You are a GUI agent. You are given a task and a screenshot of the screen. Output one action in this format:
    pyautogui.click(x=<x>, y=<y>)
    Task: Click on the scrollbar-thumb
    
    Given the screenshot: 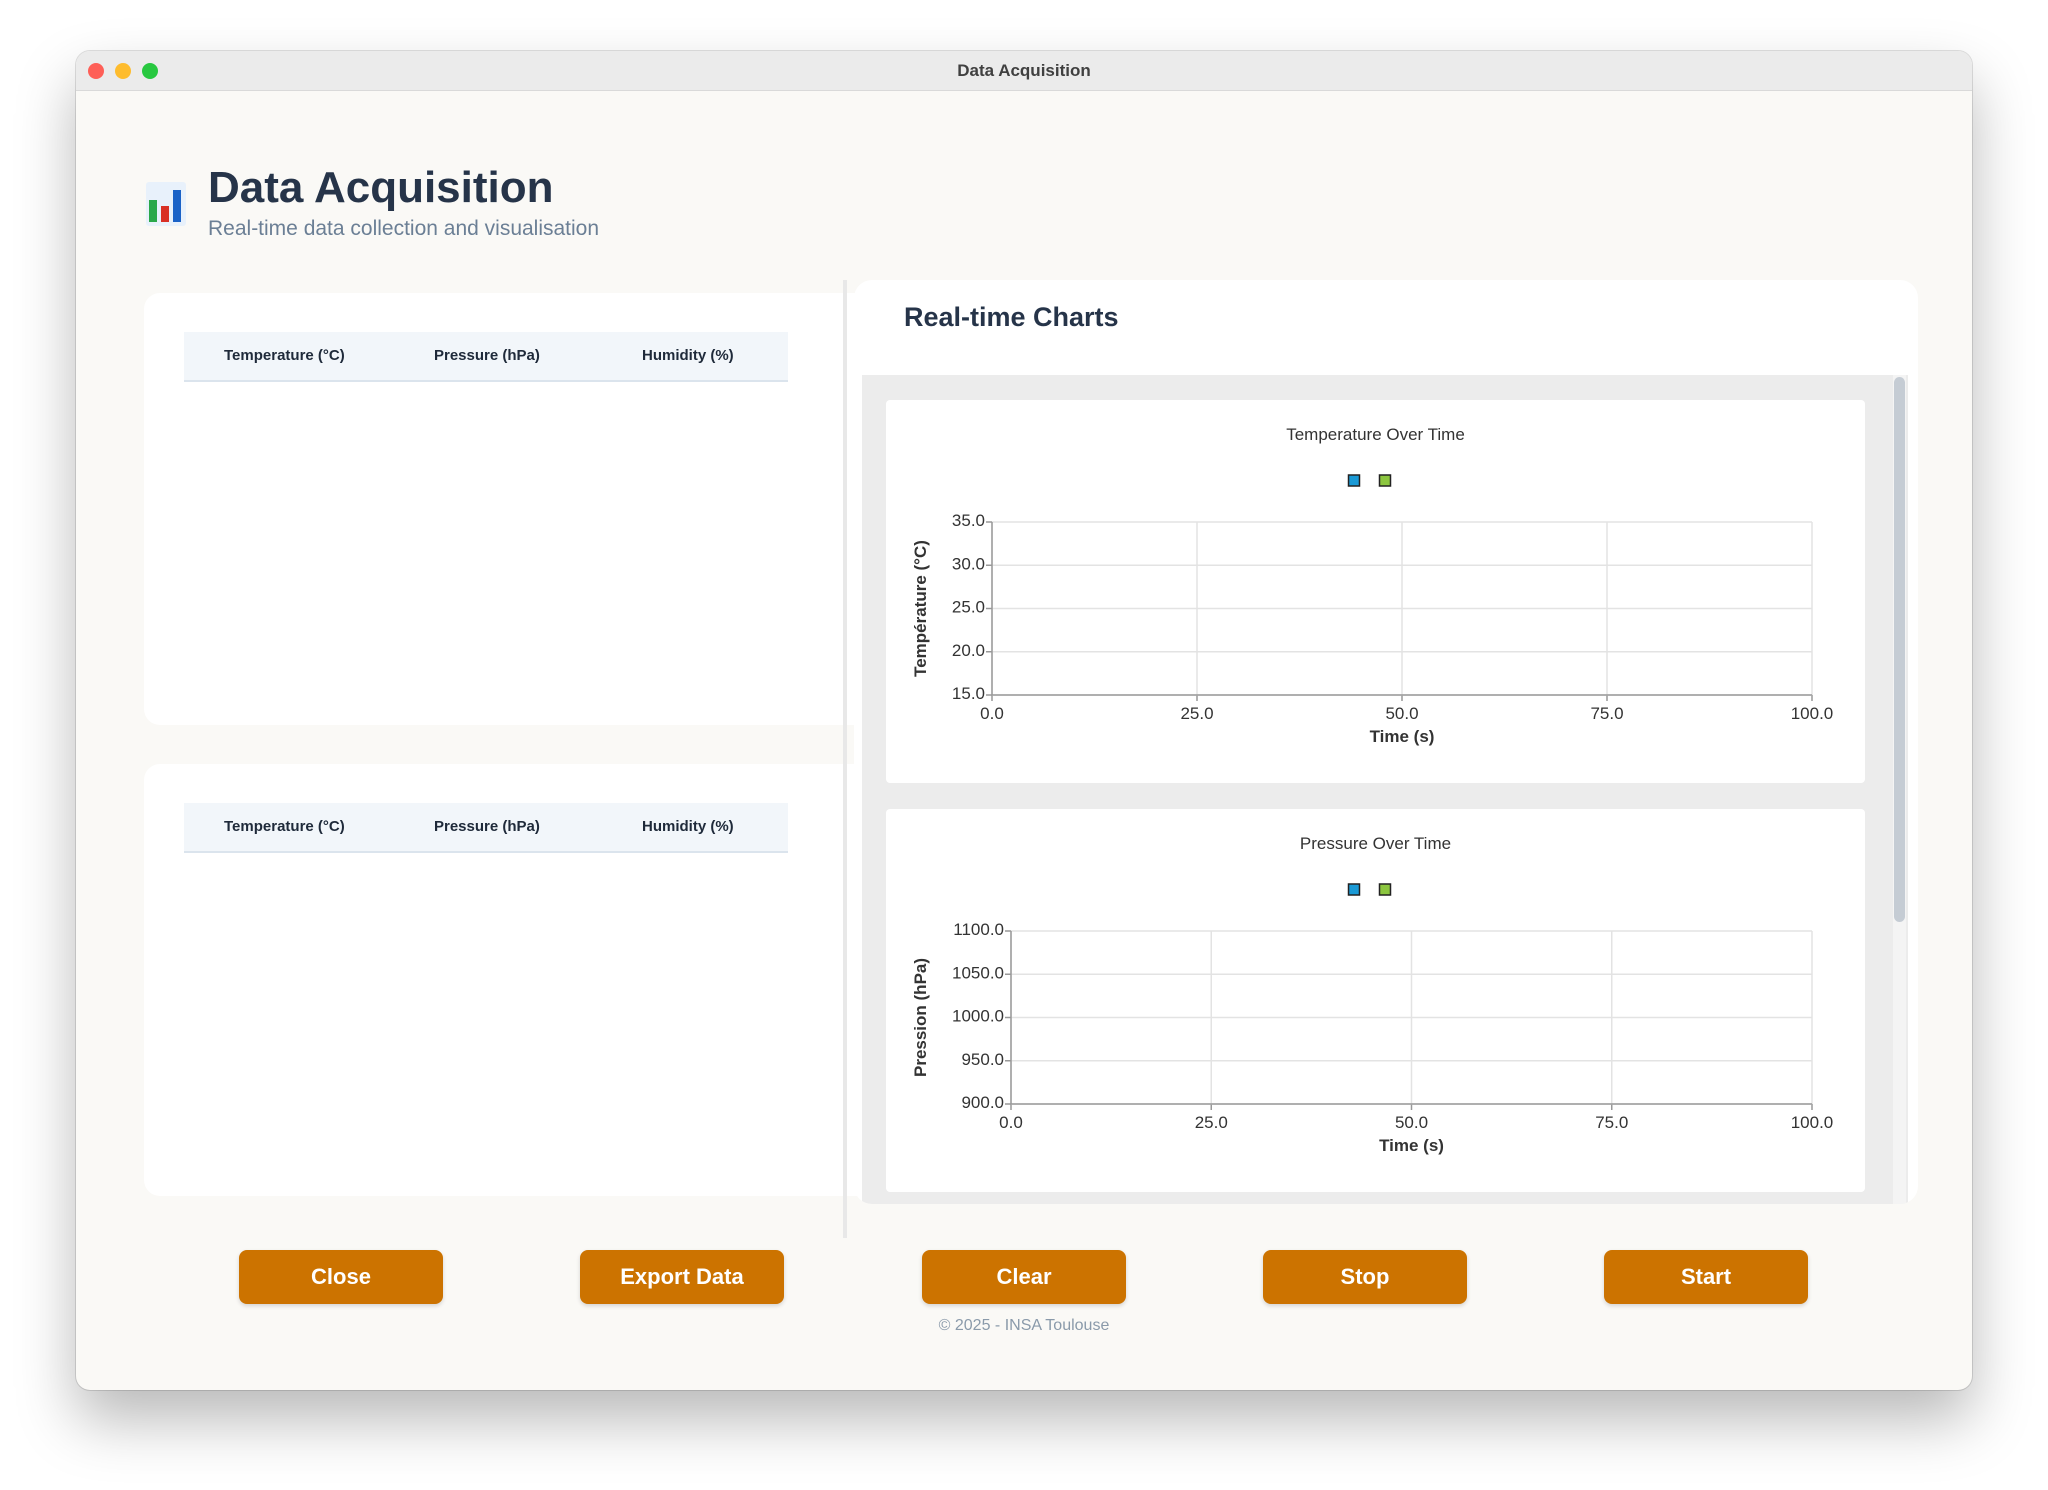 What is the action you would take?
    pyautogui.click(x=1899, y=649)
    